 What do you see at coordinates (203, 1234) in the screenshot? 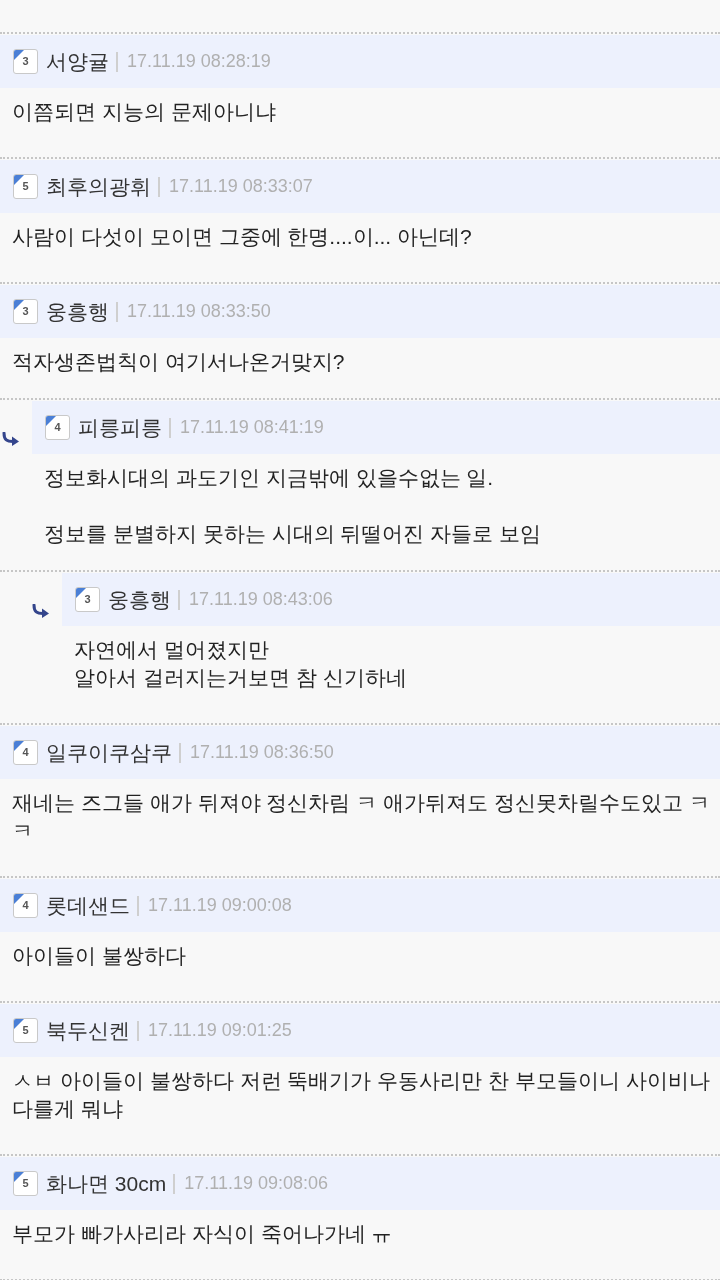
I see `comment-text: 부모가 빠가사리라 자식이 죽어나가네 ㅠ` at bounding box center [203, 1234].